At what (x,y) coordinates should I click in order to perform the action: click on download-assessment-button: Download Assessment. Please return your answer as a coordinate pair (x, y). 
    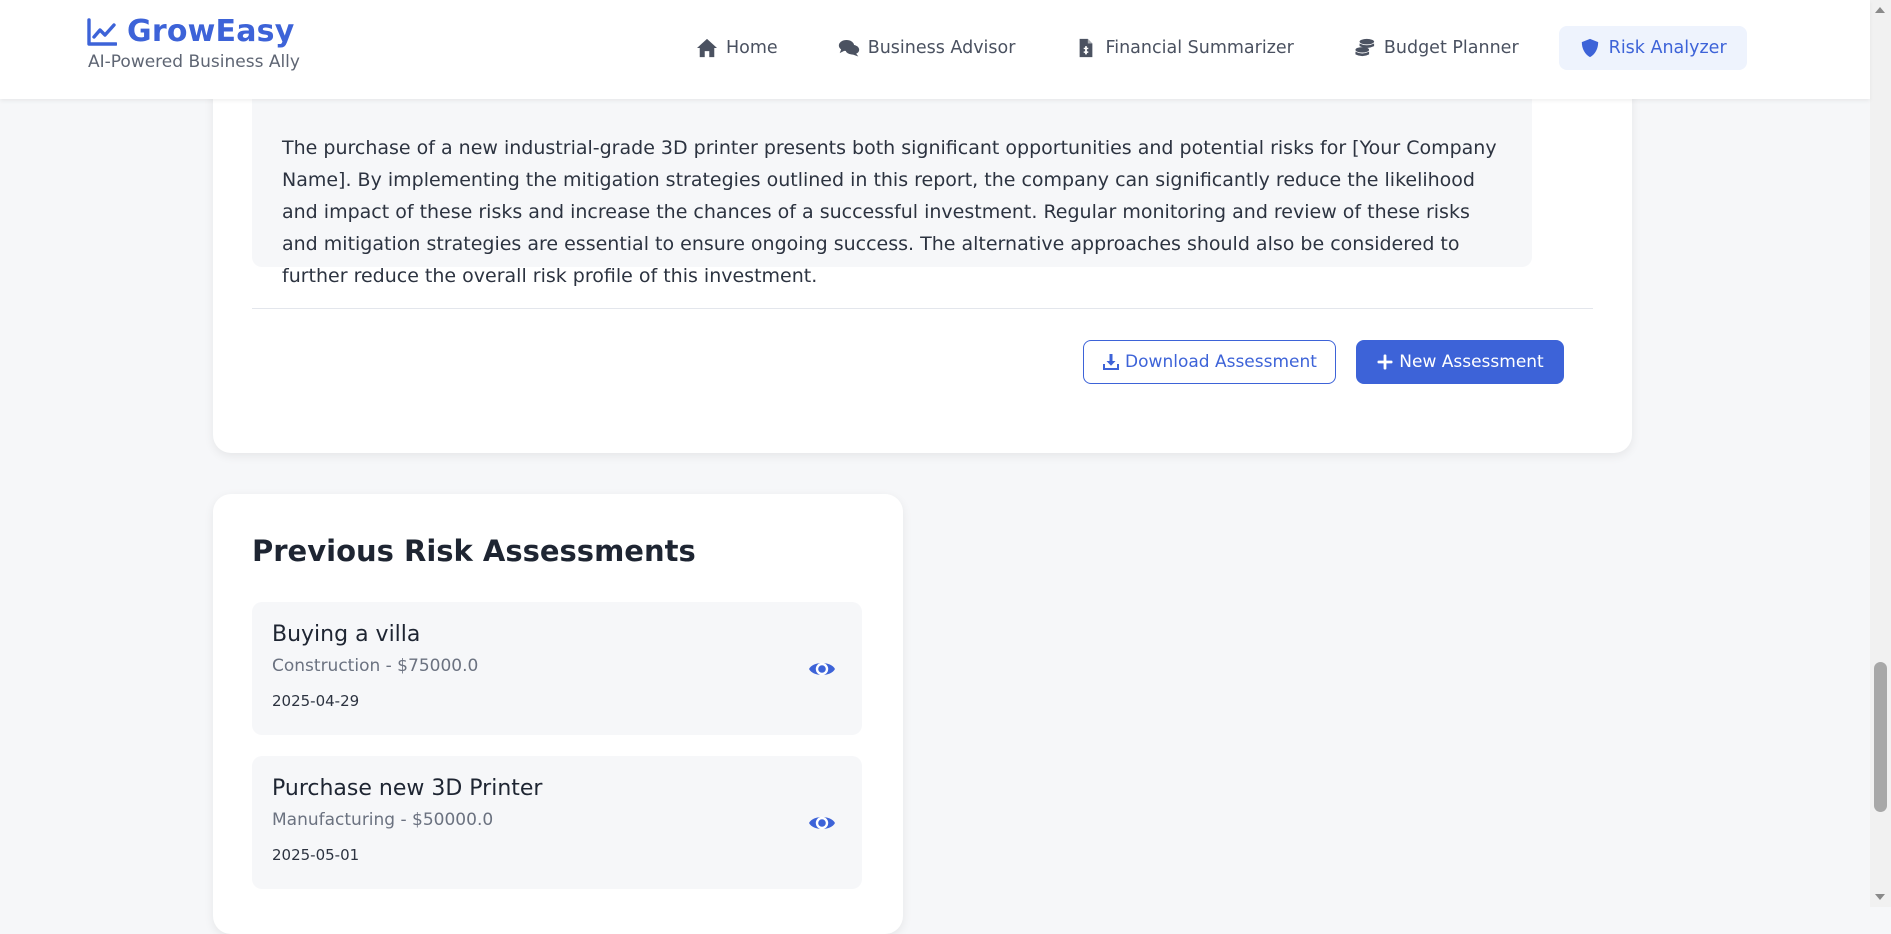
    Looking at the image, I should click on (1209, 362).